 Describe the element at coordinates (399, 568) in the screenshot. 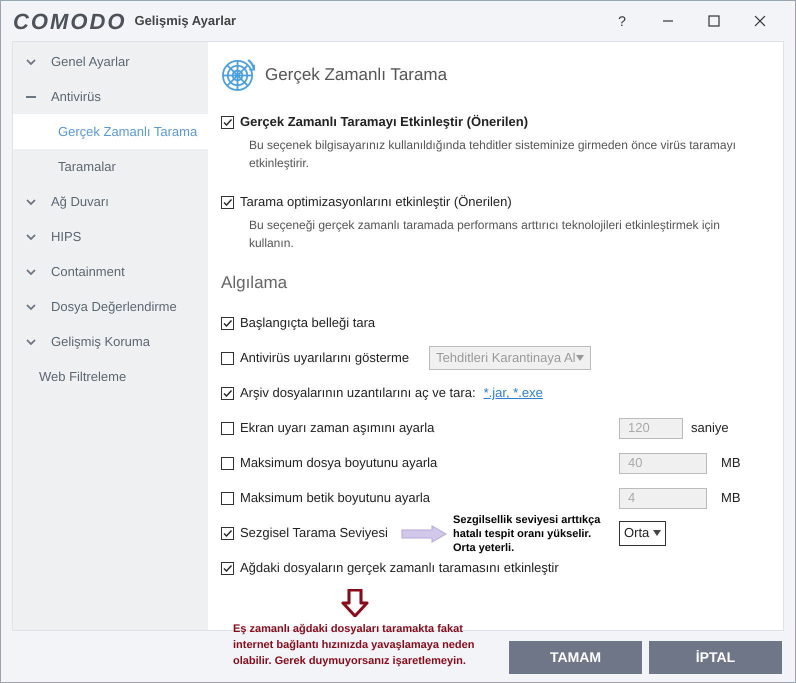

I see `setting-label: Ağdaki dosyaların gerçek zamanlı taramasını etkinleştir` at that location.